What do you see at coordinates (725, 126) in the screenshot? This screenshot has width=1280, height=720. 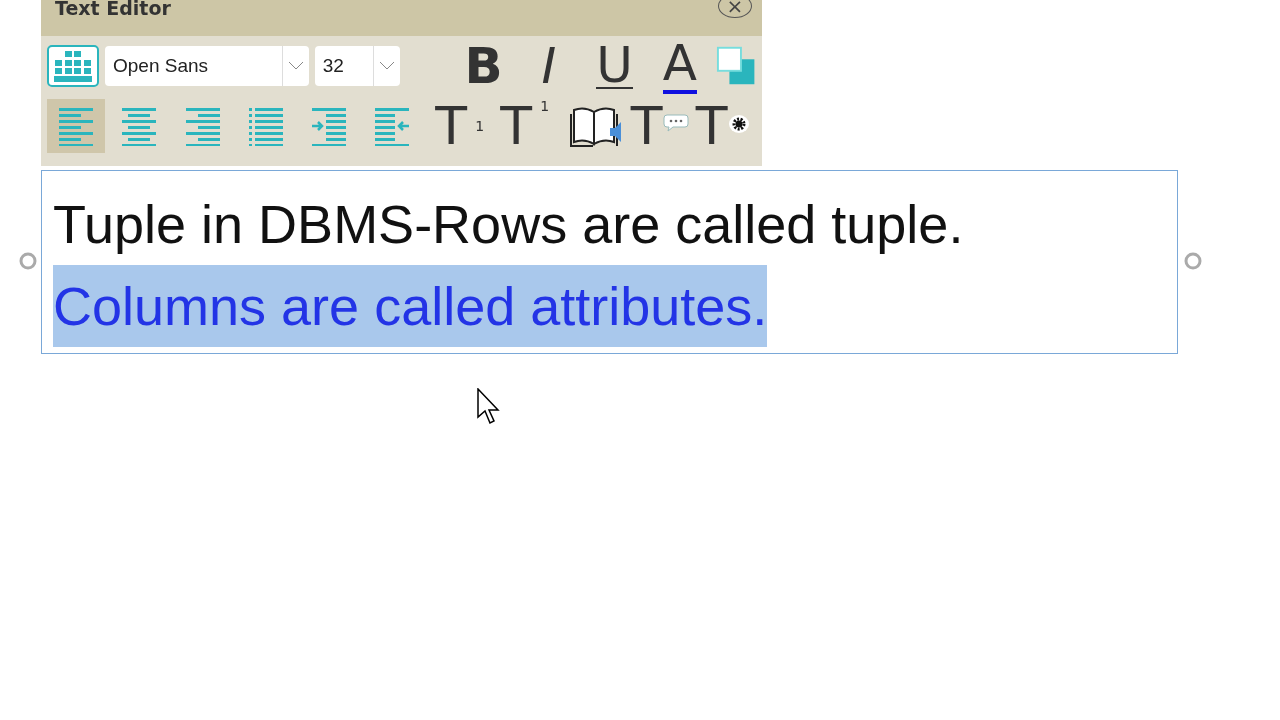 I see `text-settings-button: T` at bounding box center [725, 126].